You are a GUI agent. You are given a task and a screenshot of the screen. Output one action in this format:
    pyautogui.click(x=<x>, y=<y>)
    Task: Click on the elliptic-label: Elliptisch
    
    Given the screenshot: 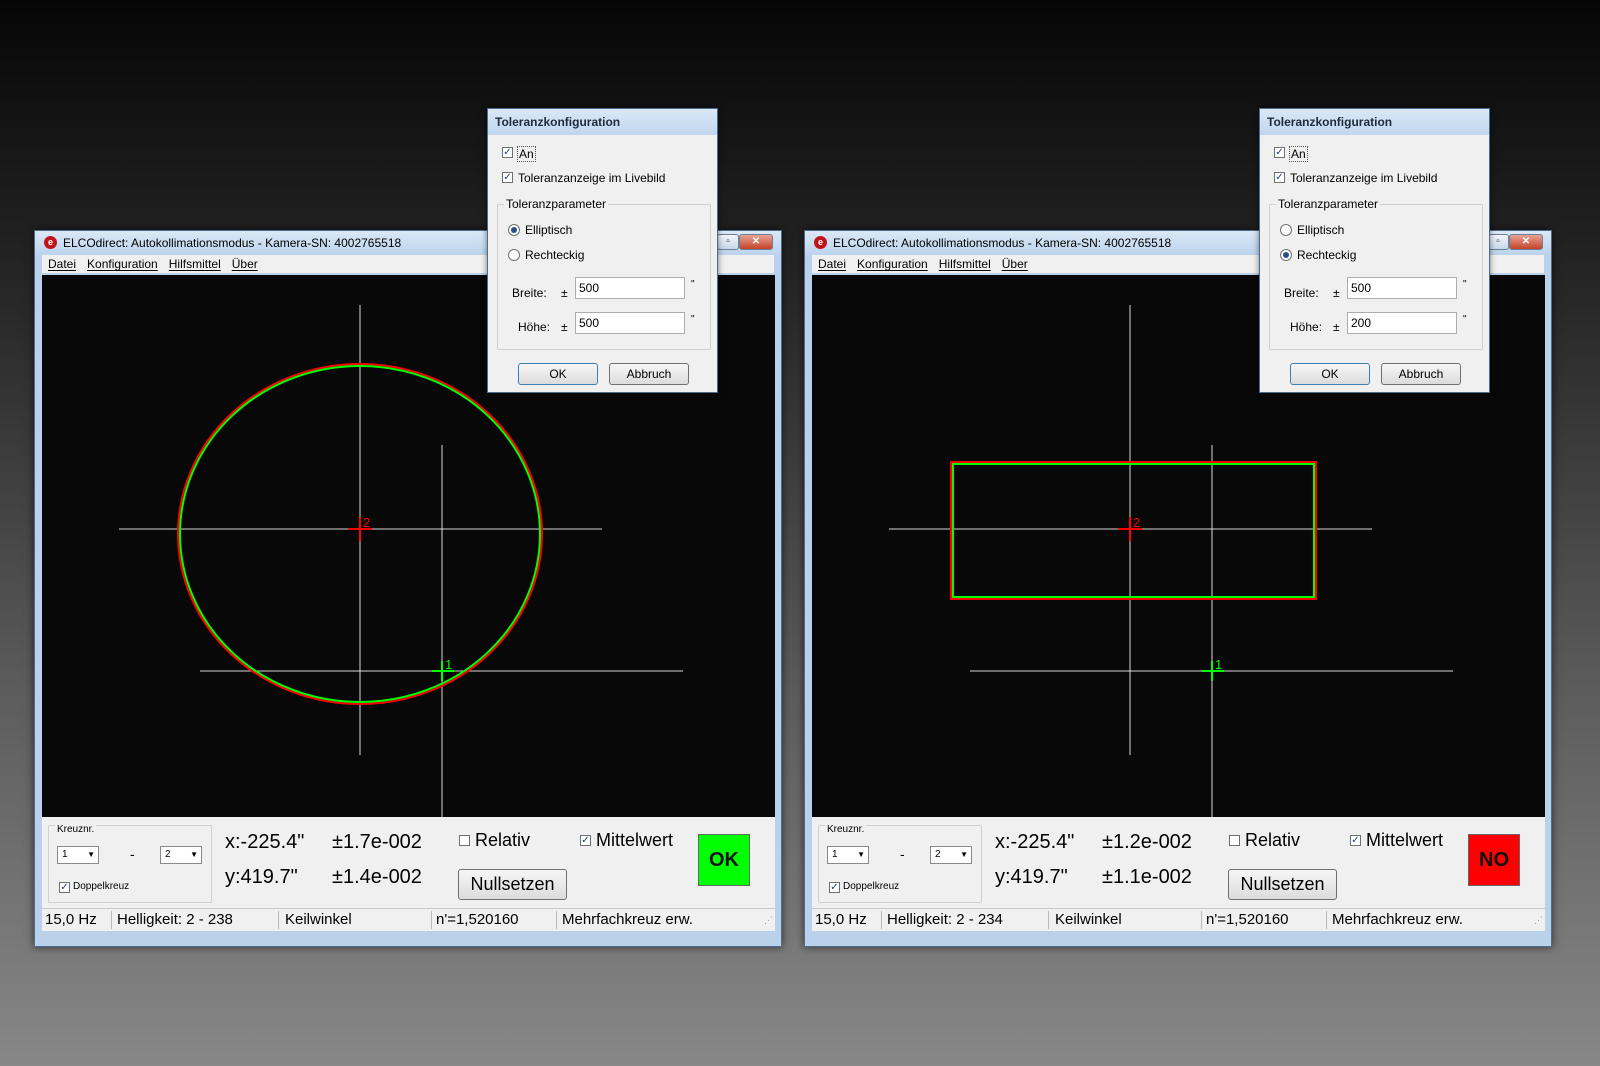 What is the action you would take?
    pyautogui.click(x=1321, y=230)
    